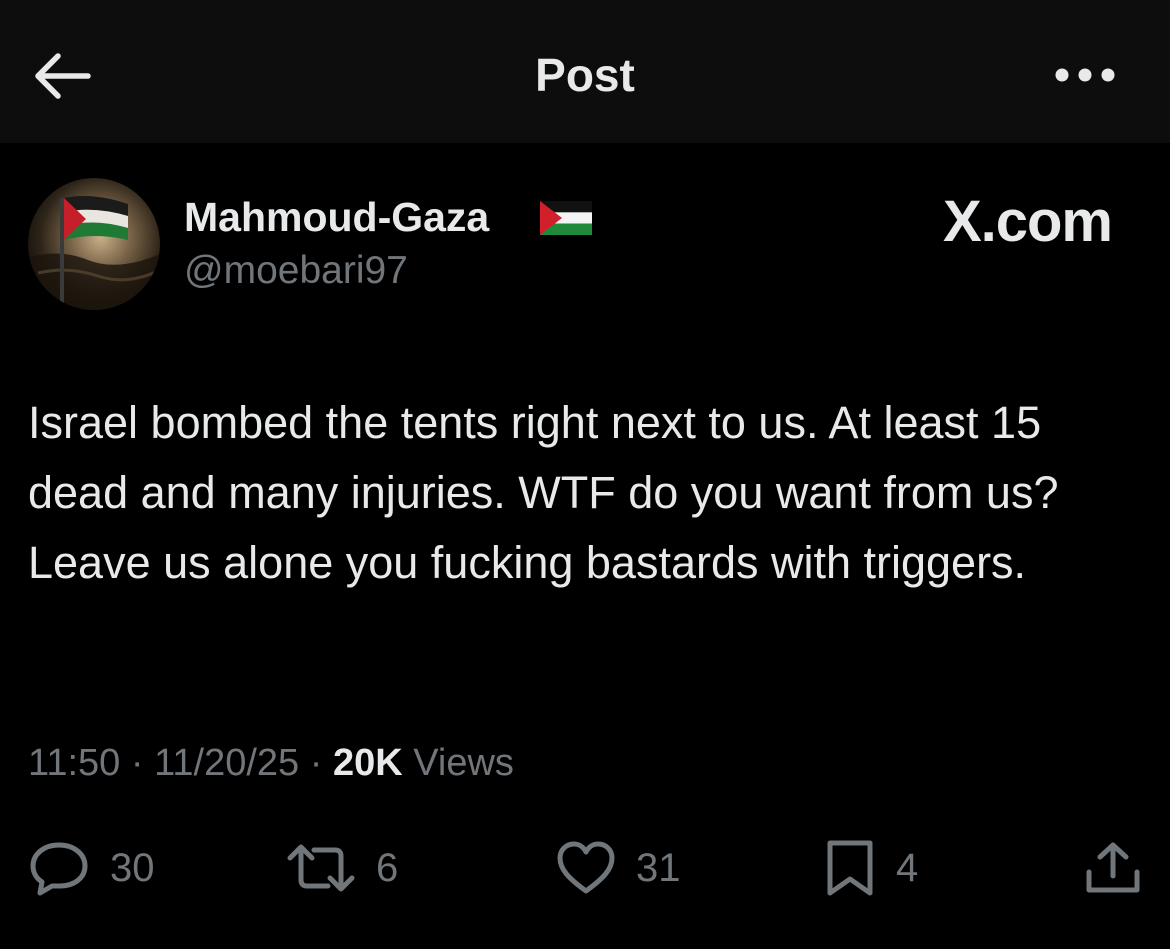 The image size is (1170, 949). I want to click on repost-count: 6, so click(387, 867).